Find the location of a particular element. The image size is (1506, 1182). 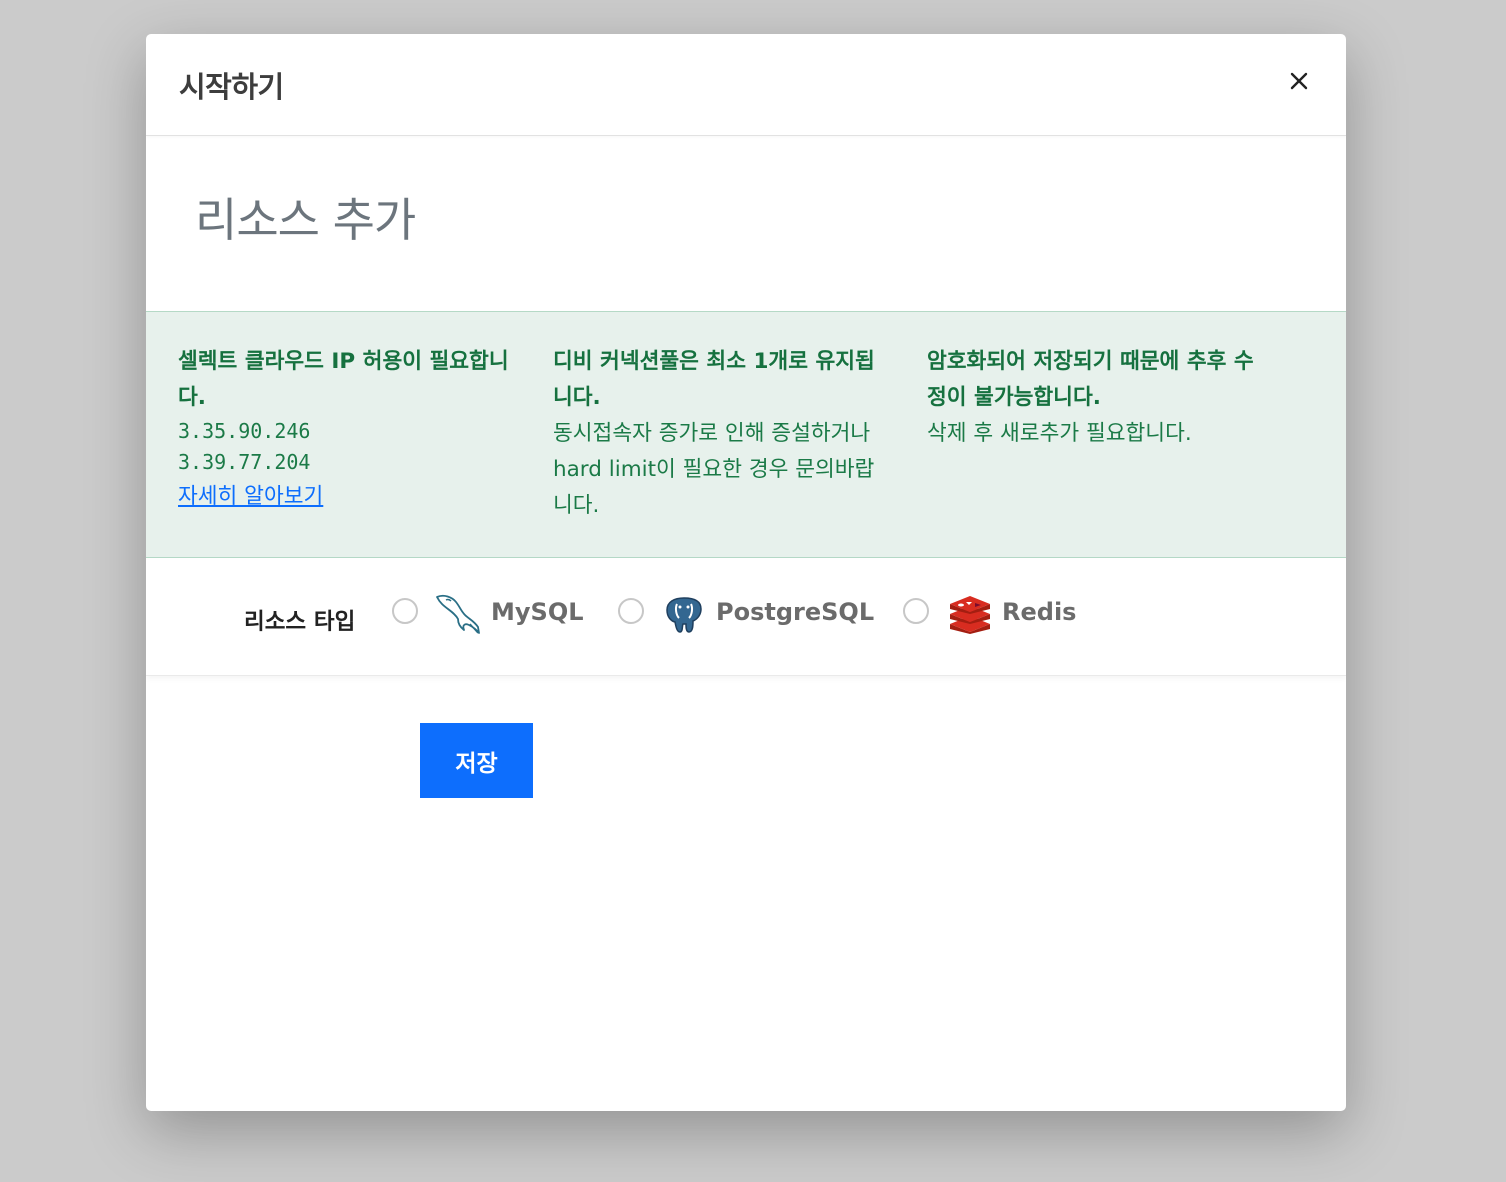

resource-type-row: 리소스 타입 MySQL PostgreSQL Redis is located at coordinates (746, 617).